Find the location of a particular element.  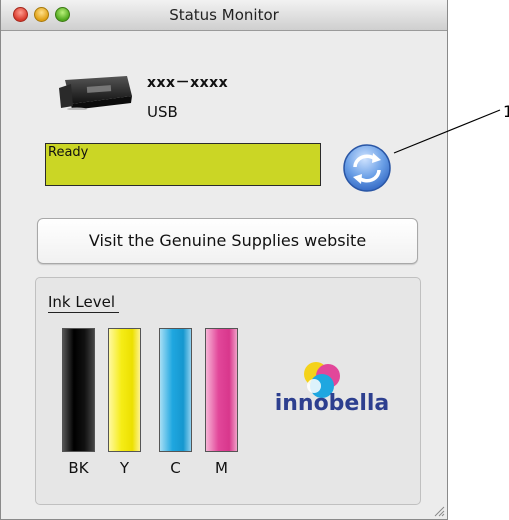

resize-grip-icon is located at coordinates (439, 511).